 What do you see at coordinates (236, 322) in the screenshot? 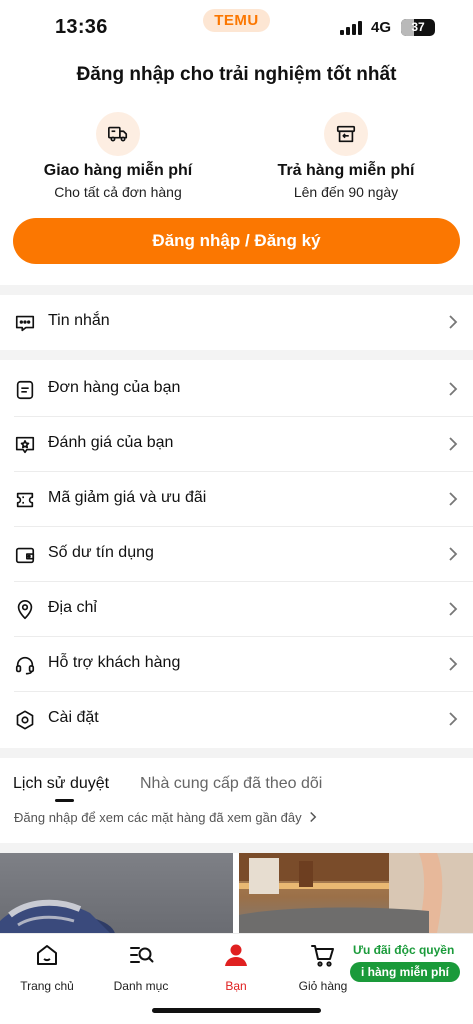
I see `menu-item-messages: Tin nhắn` at bounding box center [236, 322].